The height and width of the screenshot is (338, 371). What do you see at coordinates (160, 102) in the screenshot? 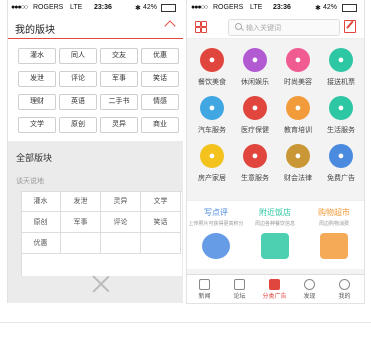
I see `section-tag: 情感` at bounding box center [160, 102].